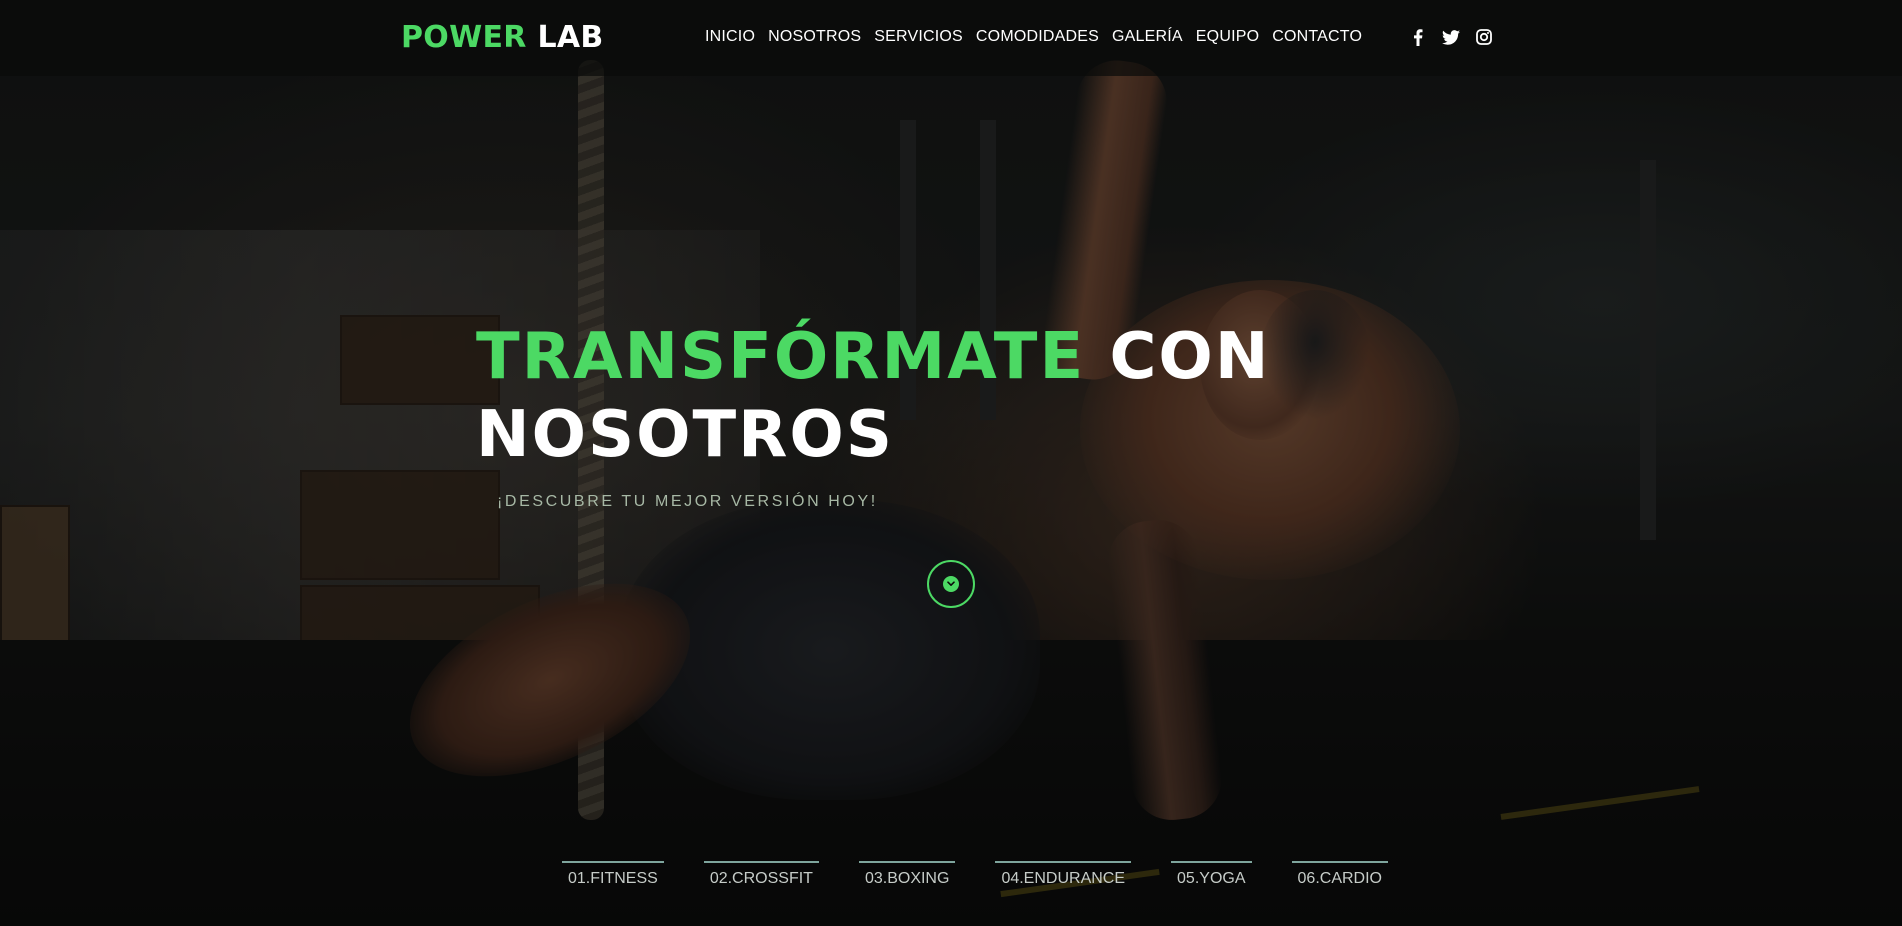 This screenshot has height=926, width=1902. Describe the element at coordinates (613, 874) in the screenshot. I see `tab-fitness: 01.FITNESS` at that location.